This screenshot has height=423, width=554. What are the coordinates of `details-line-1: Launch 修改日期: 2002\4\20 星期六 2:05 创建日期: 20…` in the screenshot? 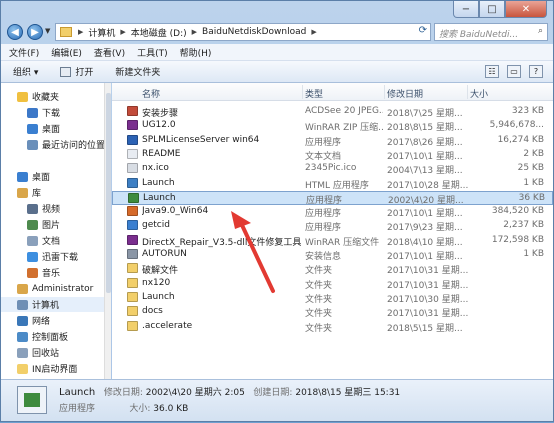 It's located at (229, 391).